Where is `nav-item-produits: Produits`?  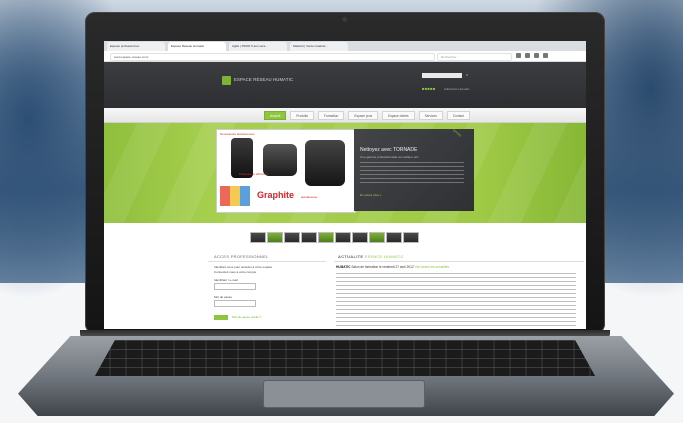 nav-item-produits: Produits is located at coordinates (302, 115).